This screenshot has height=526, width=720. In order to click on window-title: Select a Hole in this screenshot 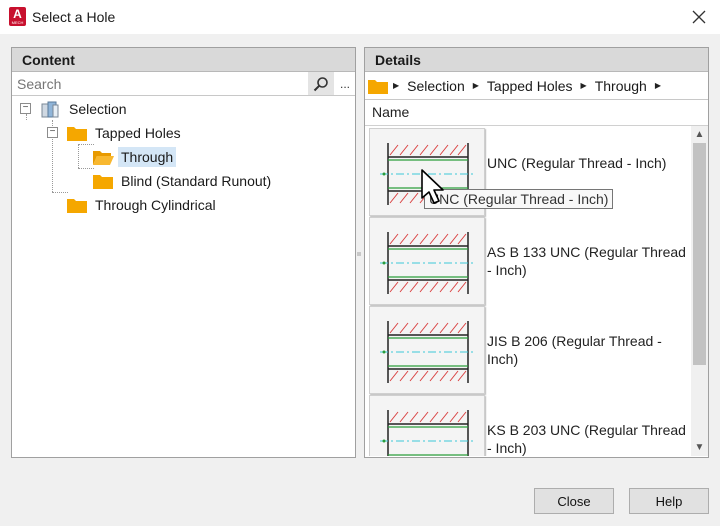, I will do `click(74, 17)`.